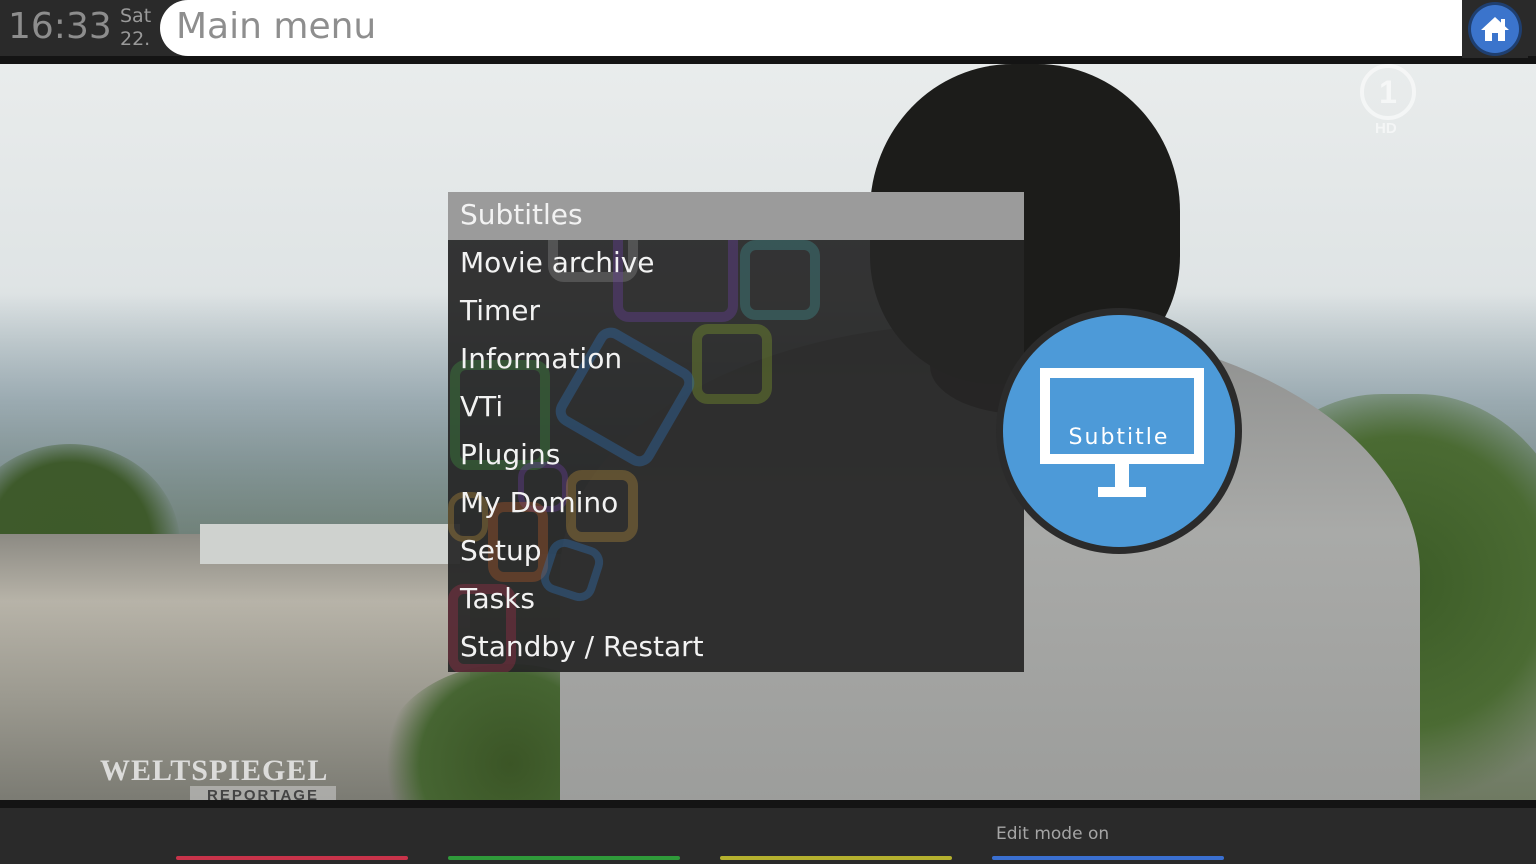 The width and height of the screenshot is (1536, 864). I want to click on subtitle-preview-circle: Subtitle, so click(1119, 431).